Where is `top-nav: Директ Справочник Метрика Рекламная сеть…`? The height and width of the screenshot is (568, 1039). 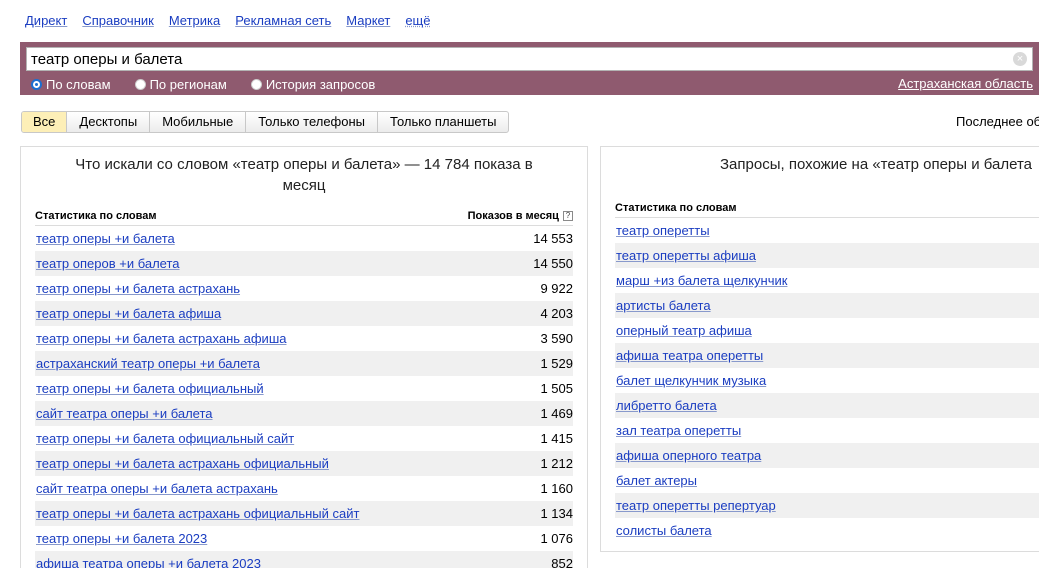 top-nav: Директ Справочник Метрика Рекламная сеть… is located at coordinates (227, 22).